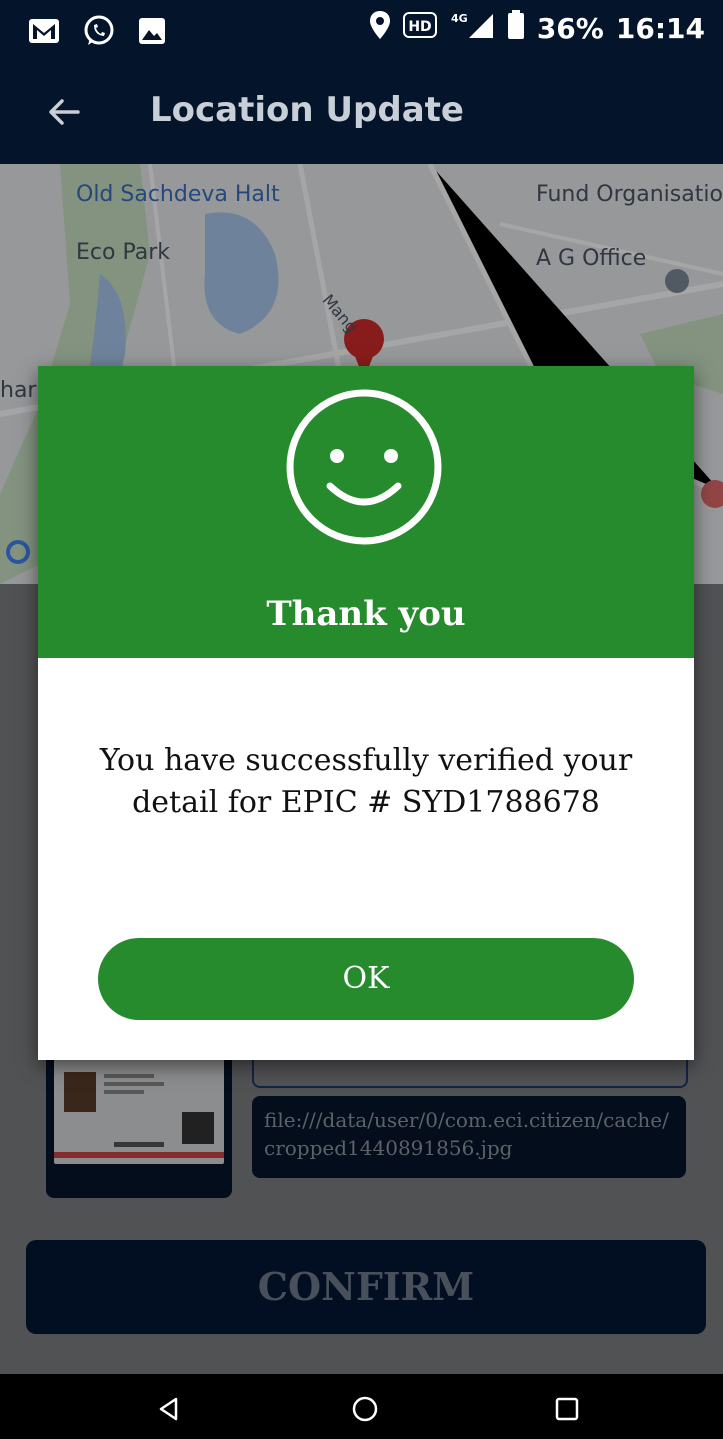 The width and height of the screenshot is (723, 1439). I want to click on hd-icon: HD, so click(419, 28).